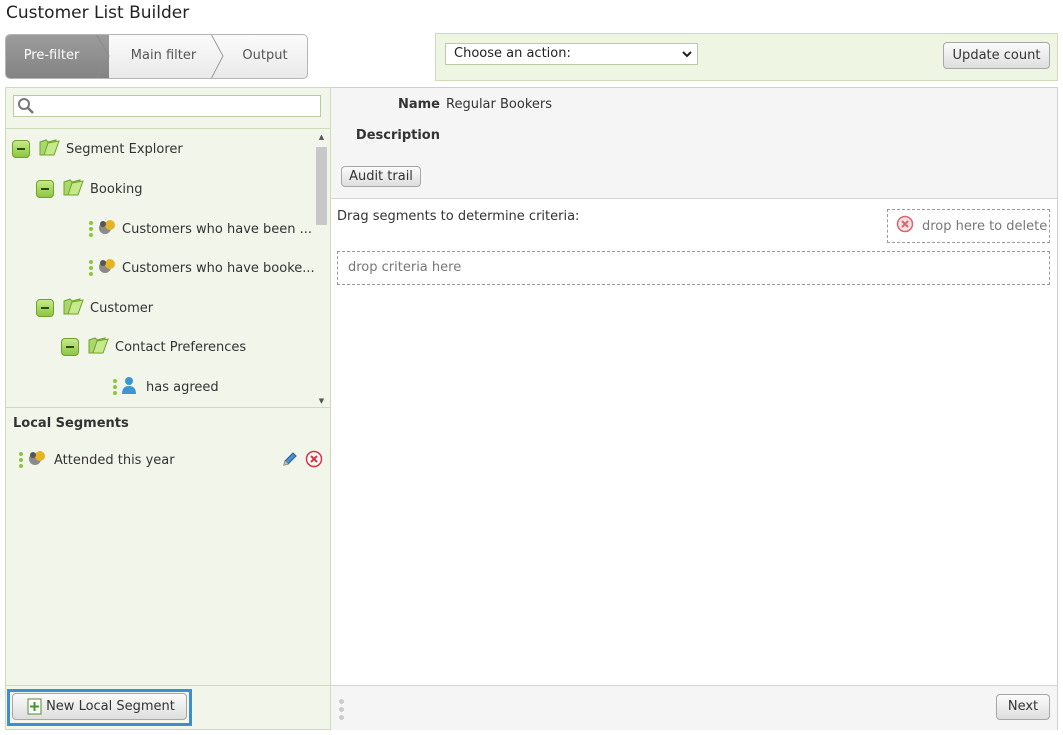 The image size is (1063, 735). What do you see at coordinates (124, 149) in the screenshot?
I see `tree-item-label: Segment Explorer` at bounding box center [124, 149].